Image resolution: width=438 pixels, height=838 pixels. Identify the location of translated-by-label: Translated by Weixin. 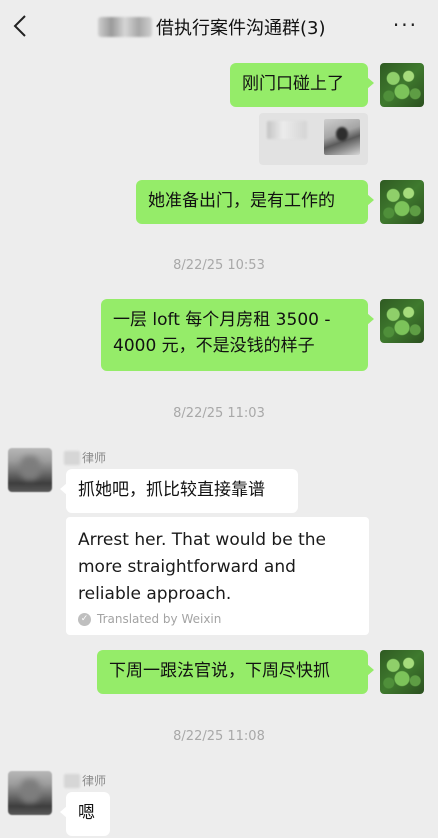
(159, 619).